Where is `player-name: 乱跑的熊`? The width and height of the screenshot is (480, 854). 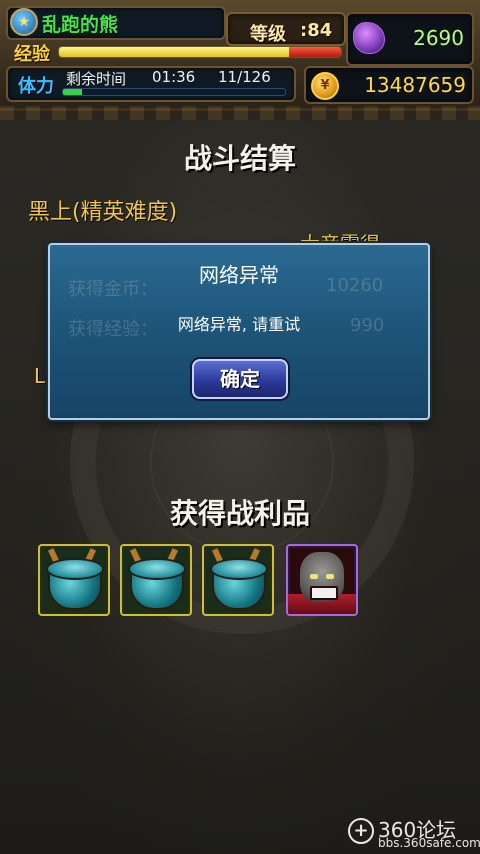
player-name: 乱跑的熊 is located at coordinates (80, 25).